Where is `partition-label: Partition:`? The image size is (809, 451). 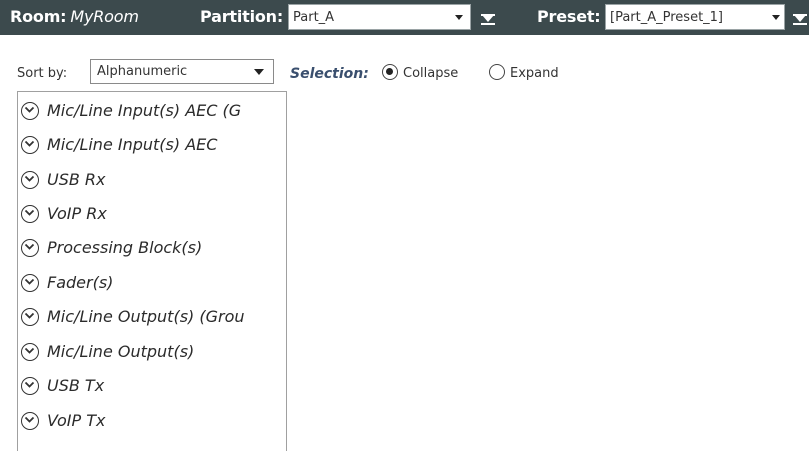
partition-label: Partition: is located at coordinates (242, 16).